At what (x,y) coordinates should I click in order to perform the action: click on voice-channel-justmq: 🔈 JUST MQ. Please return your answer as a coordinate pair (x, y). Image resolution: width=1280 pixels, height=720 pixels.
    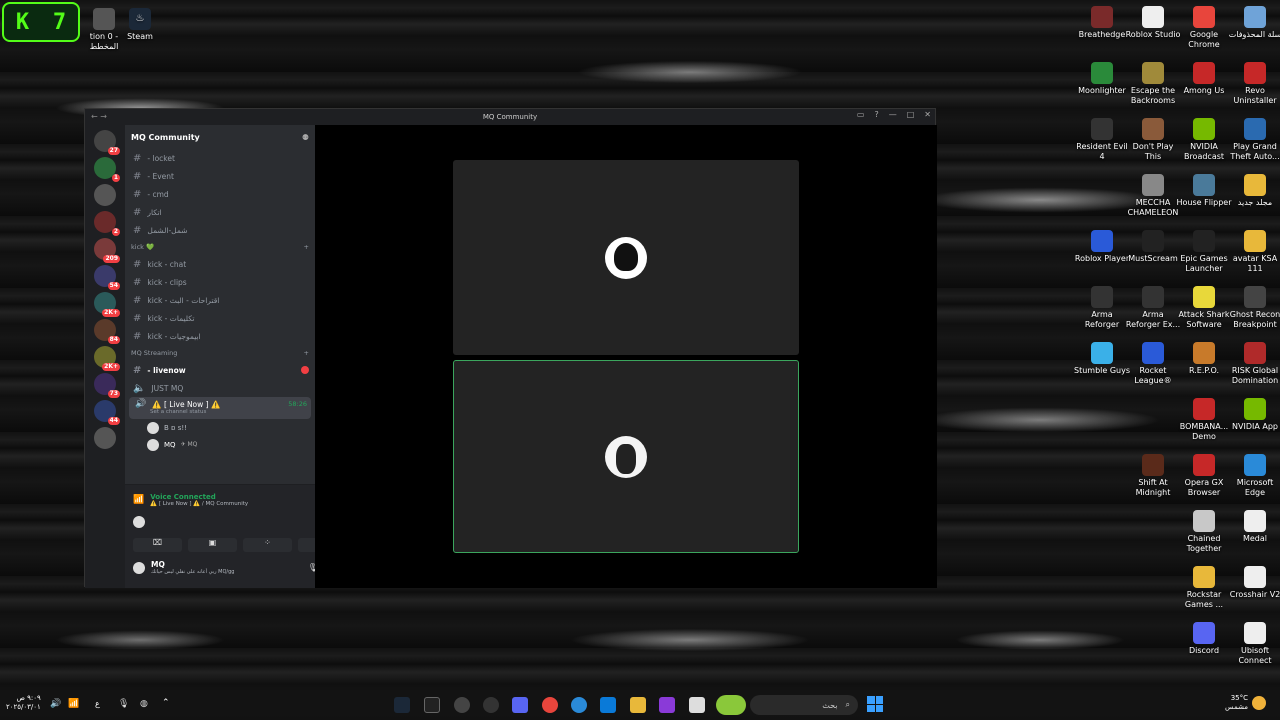
    Looking at the image, I should click on (220, 388).